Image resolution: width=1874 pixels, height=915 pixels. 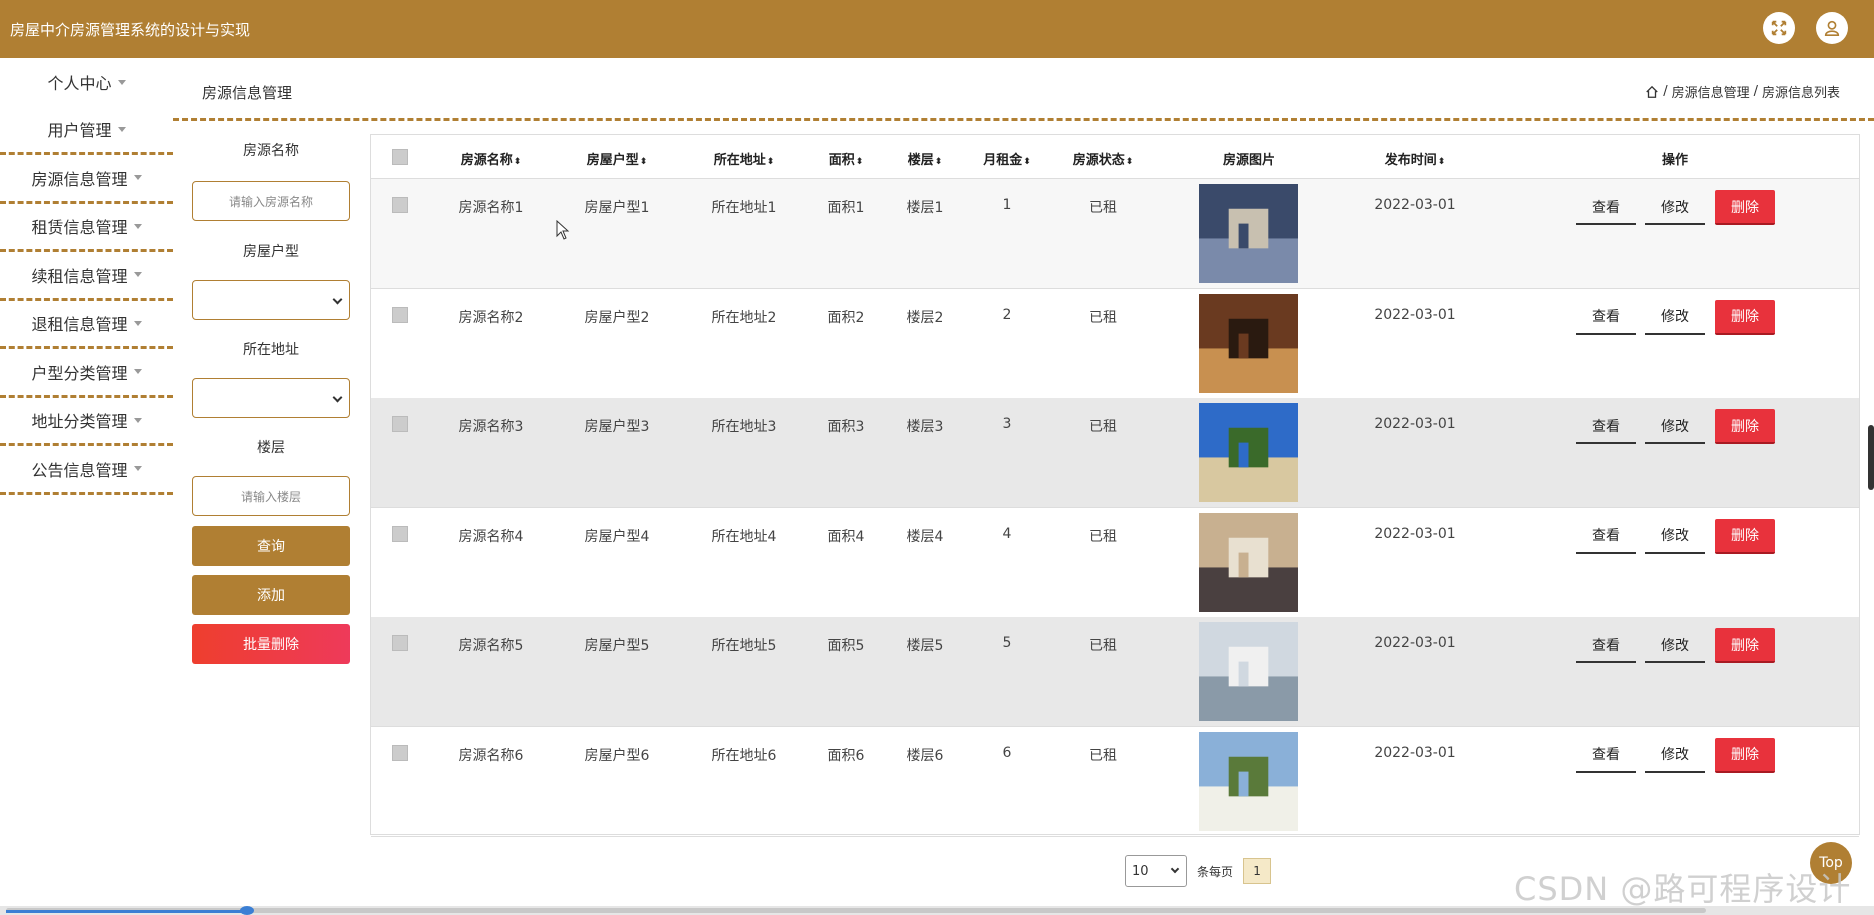 I want to click on sidebar-item-terminations: 退租信息管理, so click(x=86, y=325).